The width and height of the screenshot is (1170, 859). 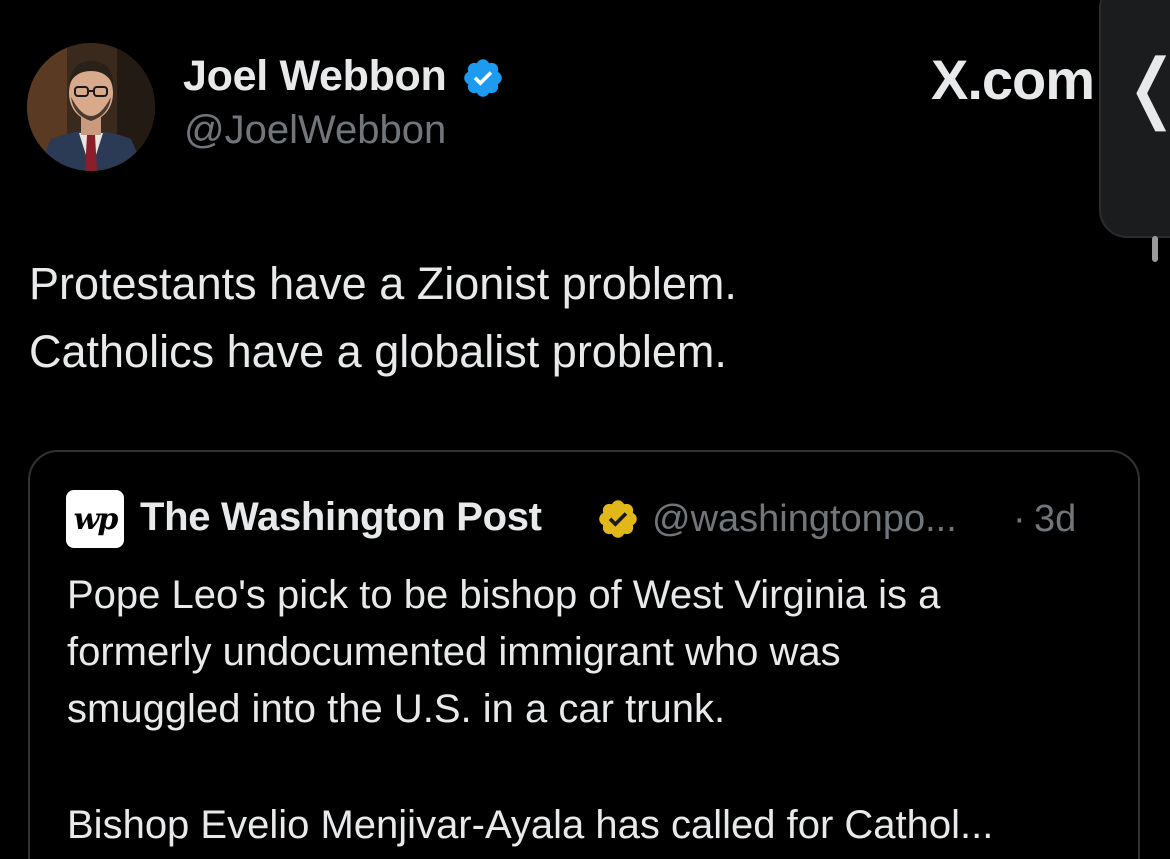 I want to click on avatar-photo-icon, so click(x=91, y=107).